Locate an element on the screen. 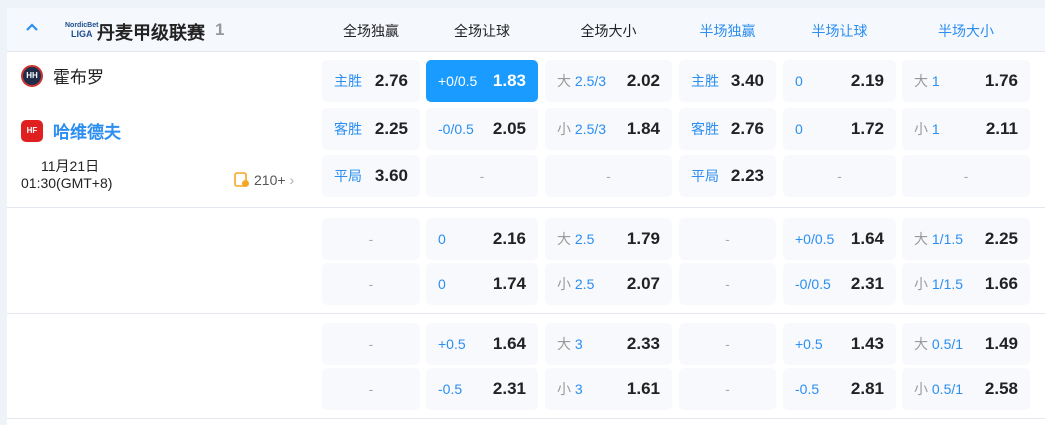 The image size is (1045, 425). odds-cell: 0 1.74 is located at coordinates (482, 284).